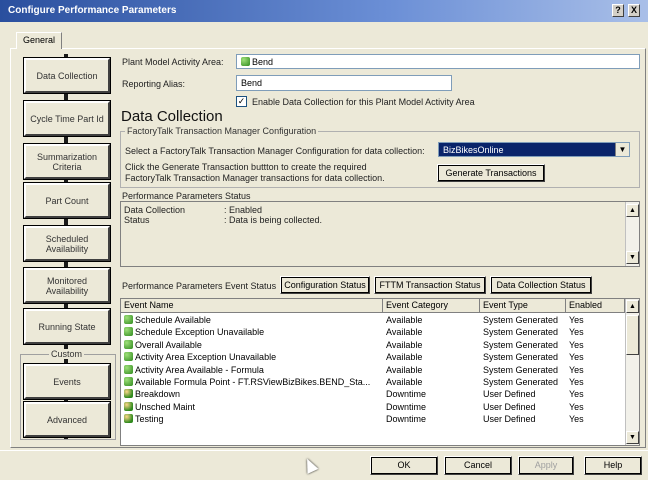 This screenshot has width=648, height=480. Describe the element at coordinates (128, 419) in the screenshot. I see `downtime-event-icon` at that location.